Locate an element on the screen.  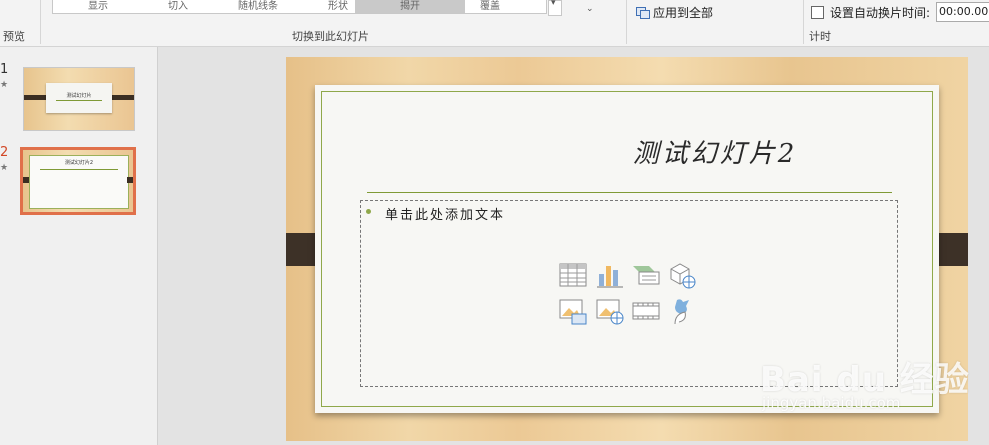
bullet-icon is located at coordinates (368, 211).